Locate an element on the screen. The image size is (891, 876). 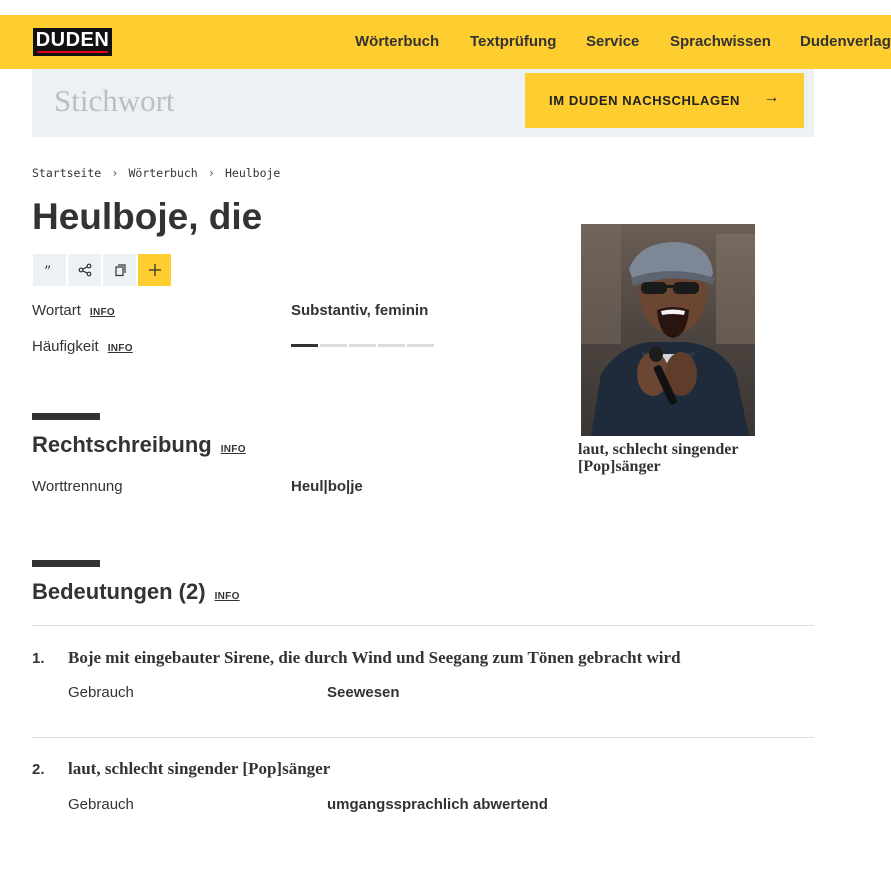
haeufigkeit-row-label: Häufigkeit INFO is located at coordinates (82, 346).